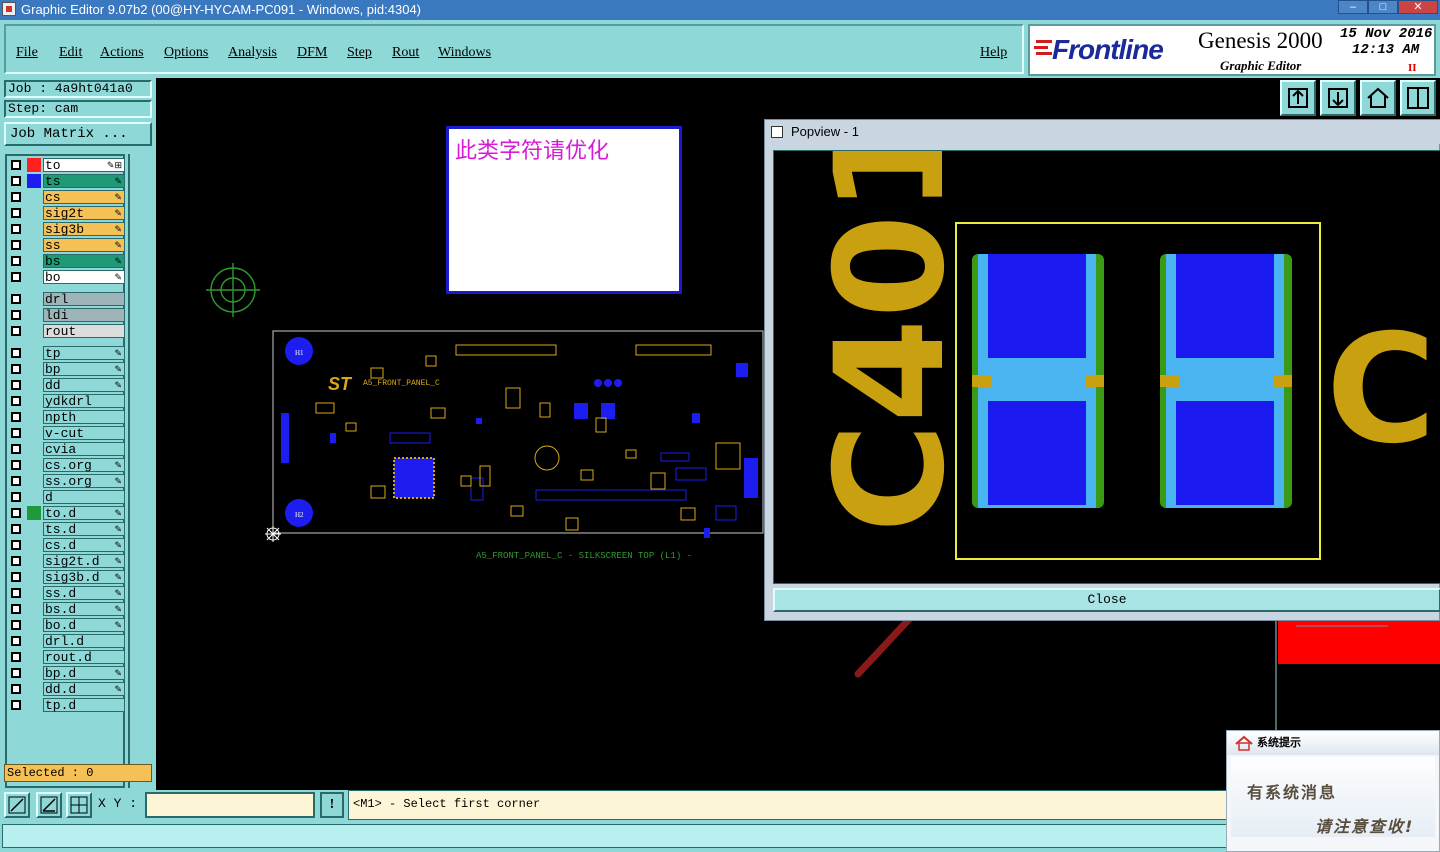 The height and width of the screenshot is (852, 1440). What do you see at coordinates (1298, 98) in the screenshot?
I see `upload-tool-button` at bounding box center [1298, 98].